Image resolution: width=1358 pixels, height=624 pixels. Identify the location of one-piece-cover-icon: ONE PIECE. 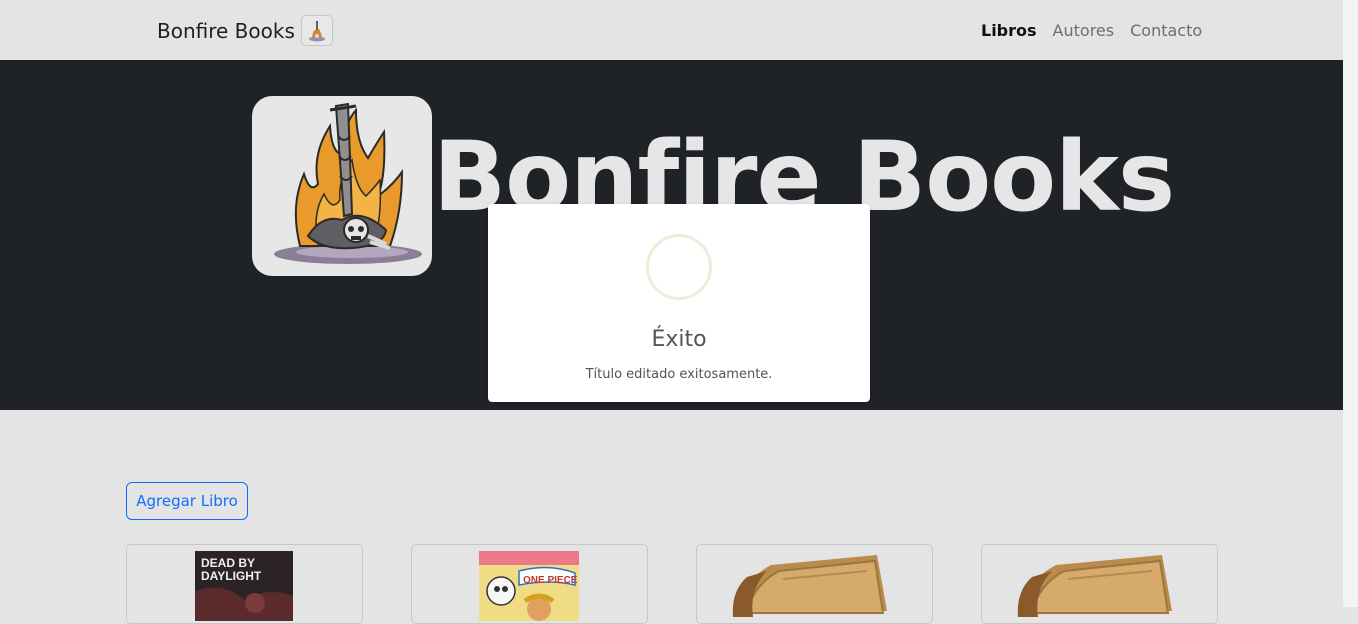
(529, 586).